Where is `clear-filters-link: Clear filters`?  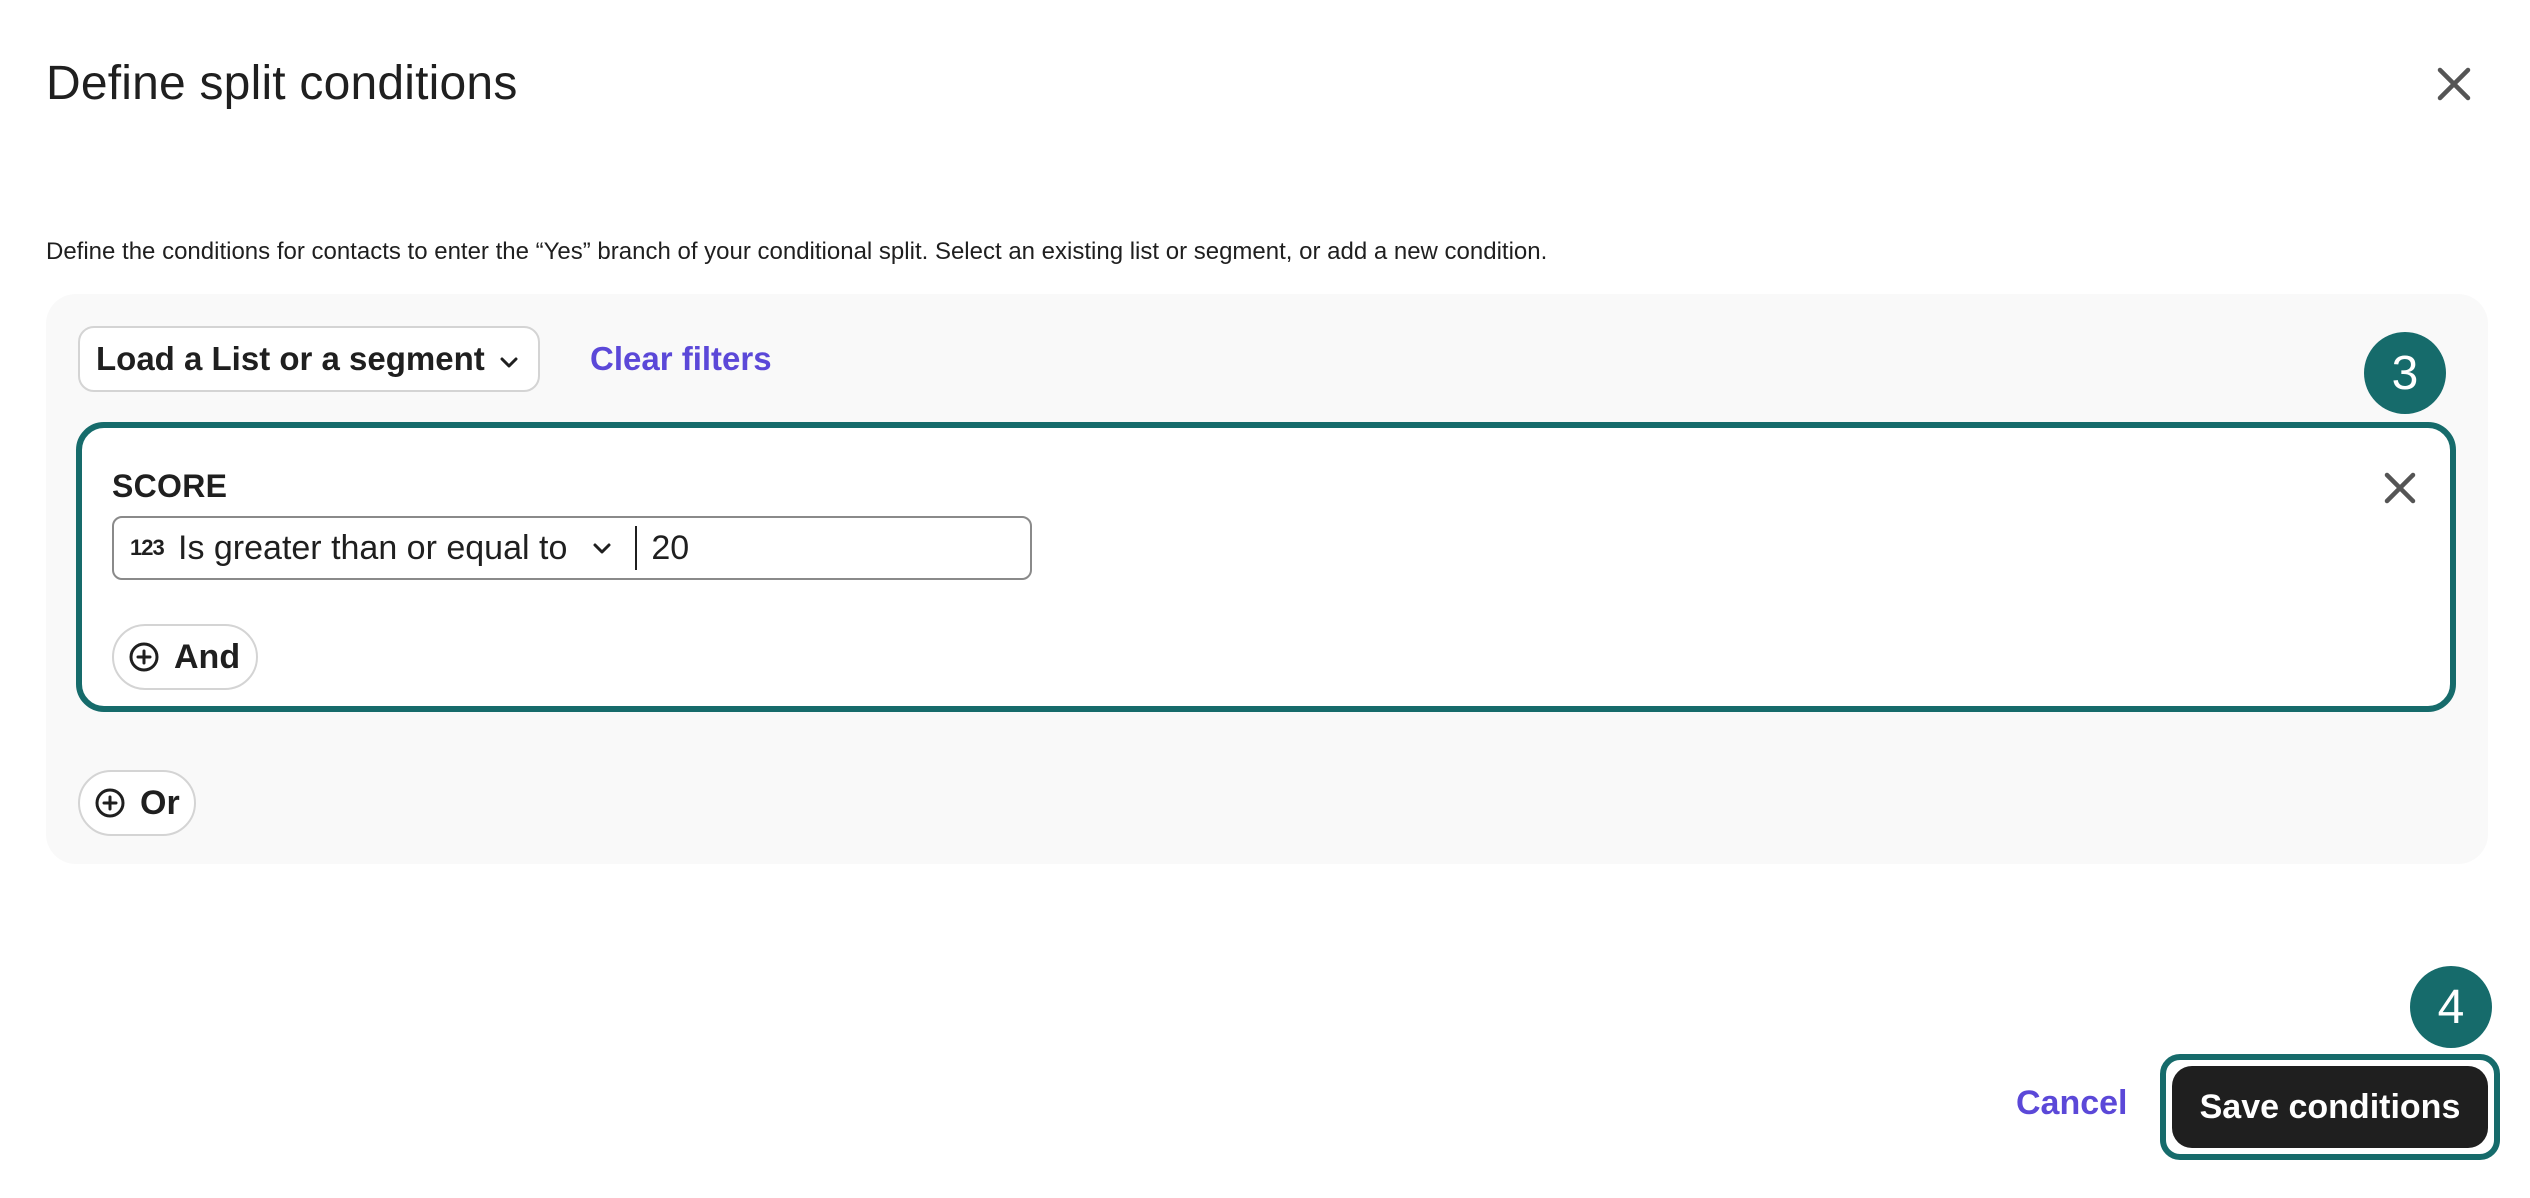 clear-filters-link: Clear filters is located at coordinates (681, 359).